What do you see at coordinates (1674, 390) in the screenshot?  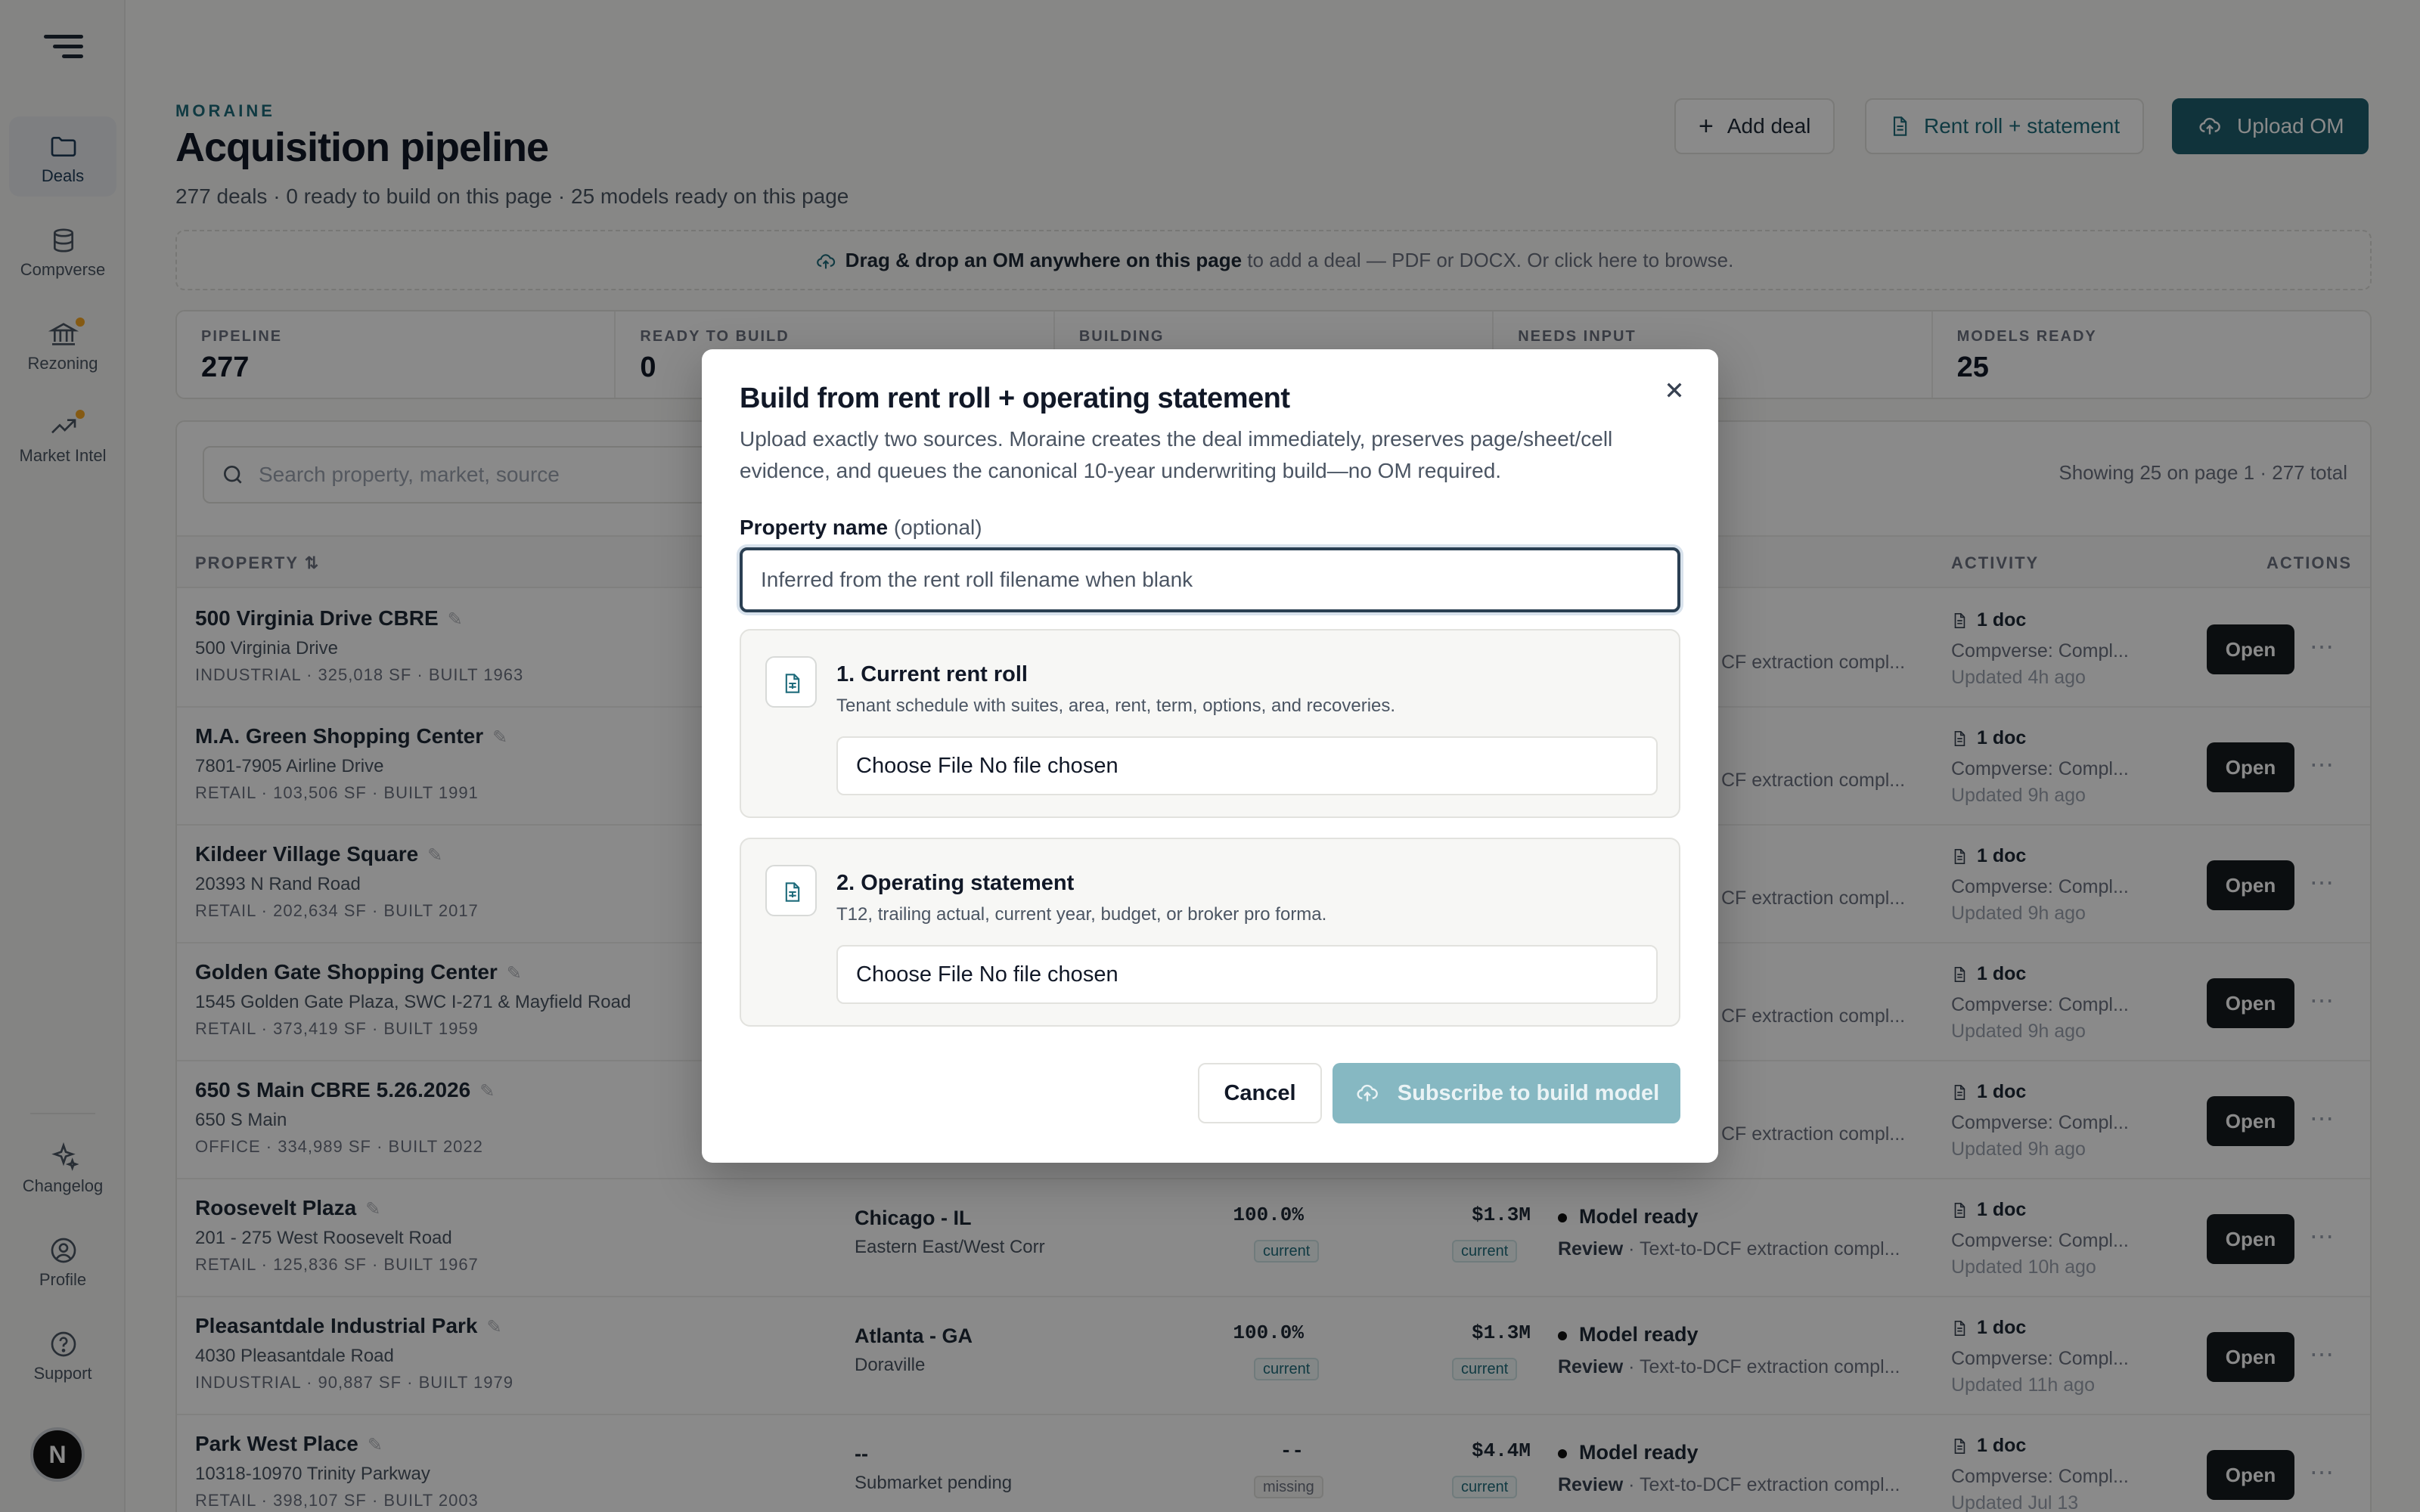 I see `close-icon` at bounding box center [1674, 390].